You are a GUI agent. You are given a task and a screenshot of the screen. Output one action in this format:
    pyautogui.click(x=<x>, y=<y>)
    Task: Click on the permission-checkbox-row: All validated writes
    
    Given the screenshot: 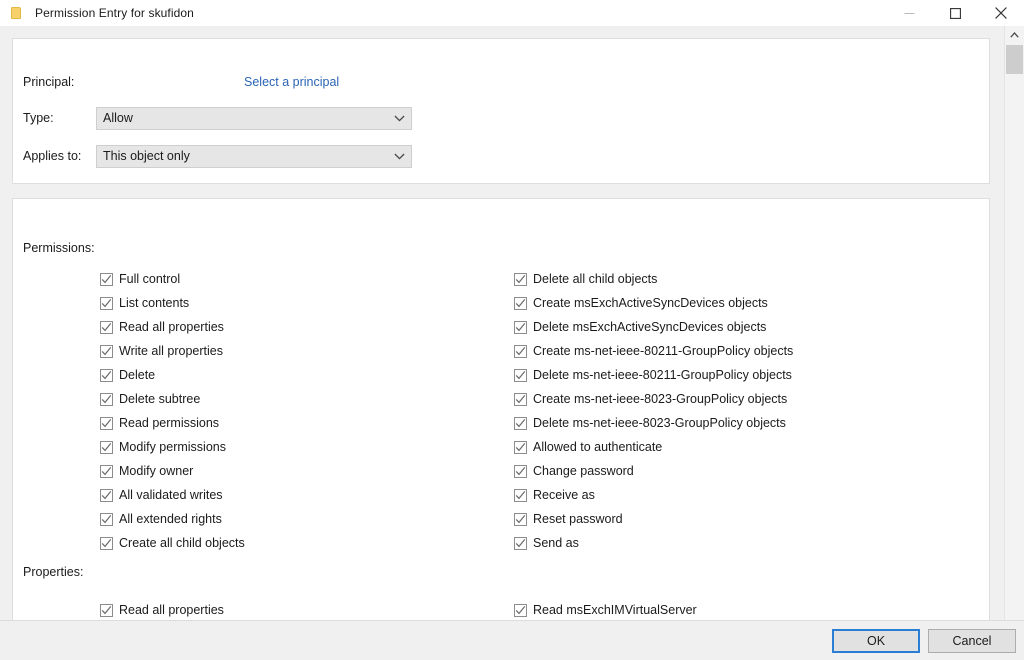 What is the action you would take?
    pyautogui.click(x=172, y=495)
    